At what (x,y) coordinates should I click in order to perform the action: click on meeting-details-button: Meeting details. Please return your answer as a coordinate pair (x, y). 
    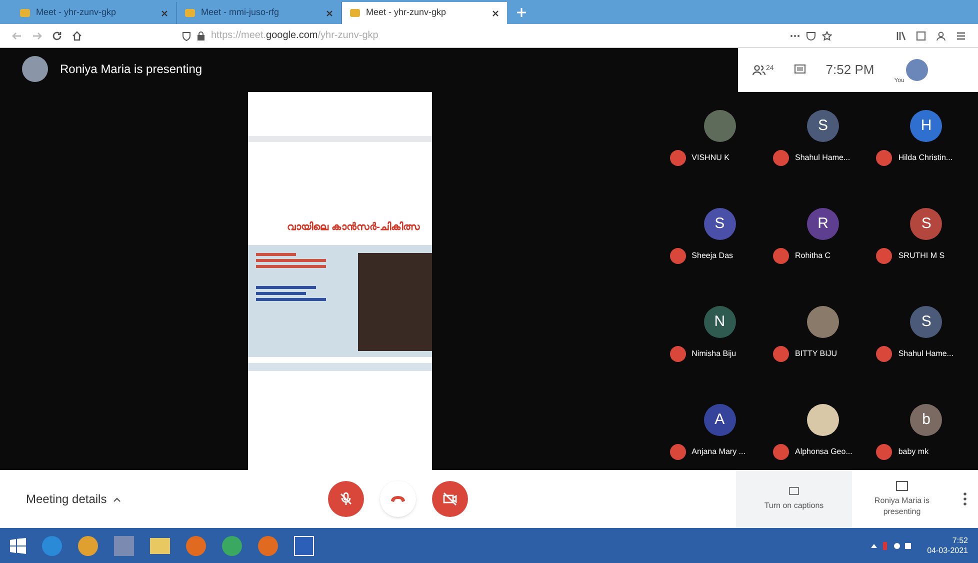
    Looking at the image, I should click on (73, 499).